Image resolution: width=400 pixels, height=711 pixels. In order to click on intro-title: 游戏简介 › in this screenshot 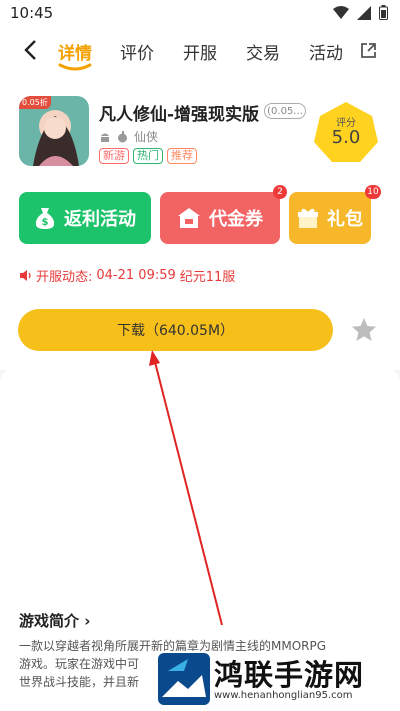, I will do `click(54, 620)`.